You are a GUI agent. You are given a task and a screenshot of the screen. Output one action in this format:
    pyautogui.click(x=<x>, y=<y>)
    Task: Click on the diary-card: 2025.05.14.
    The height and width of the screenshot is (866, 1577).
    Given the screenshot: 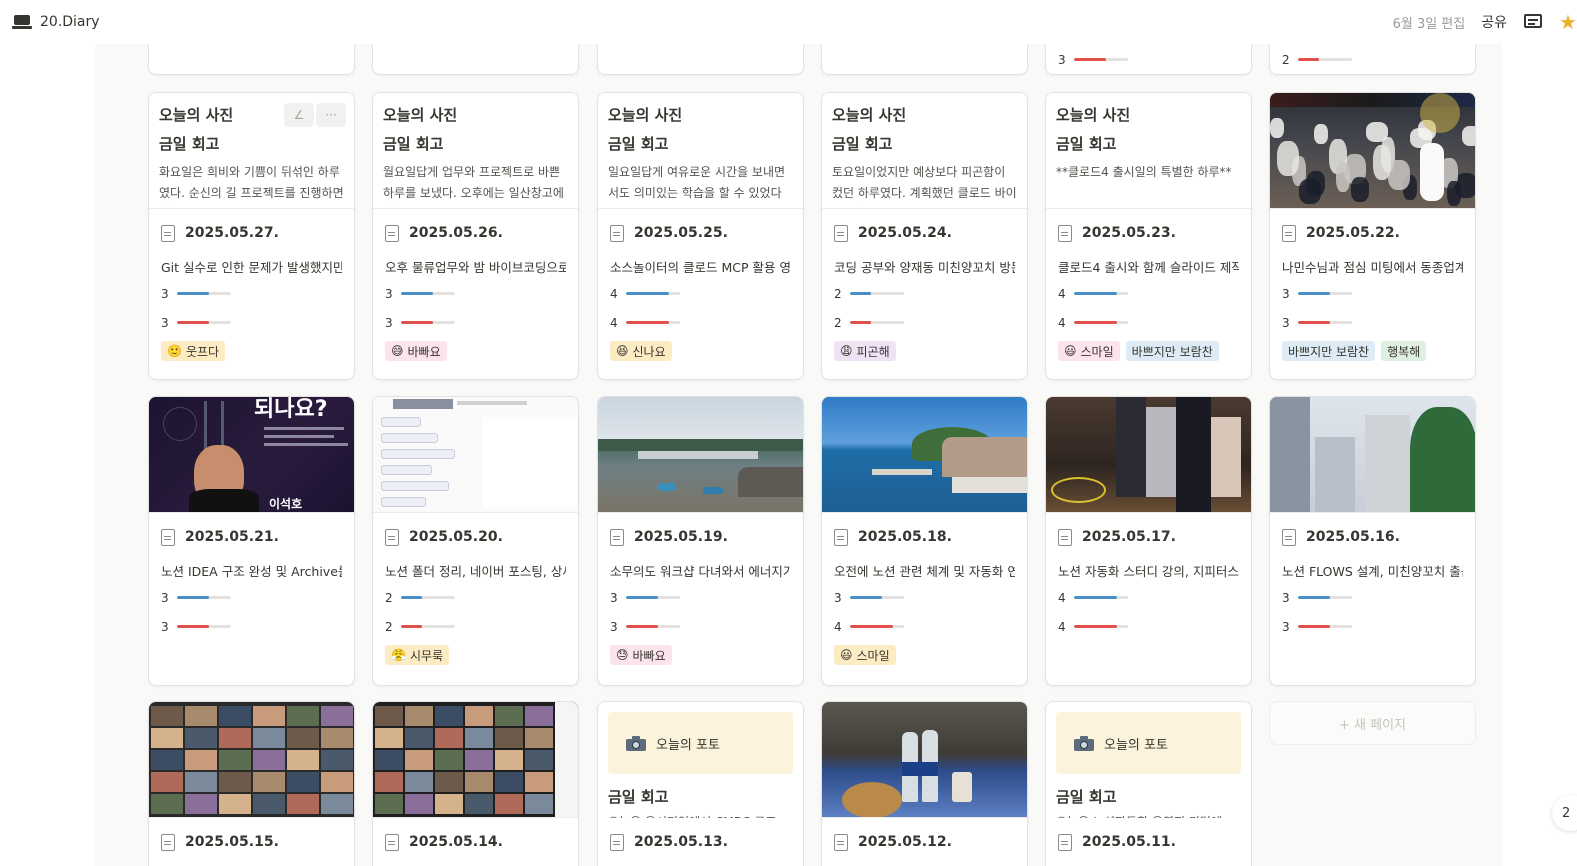 What is the action you would take?
    pyautogui.click(x=475, y=783)
    